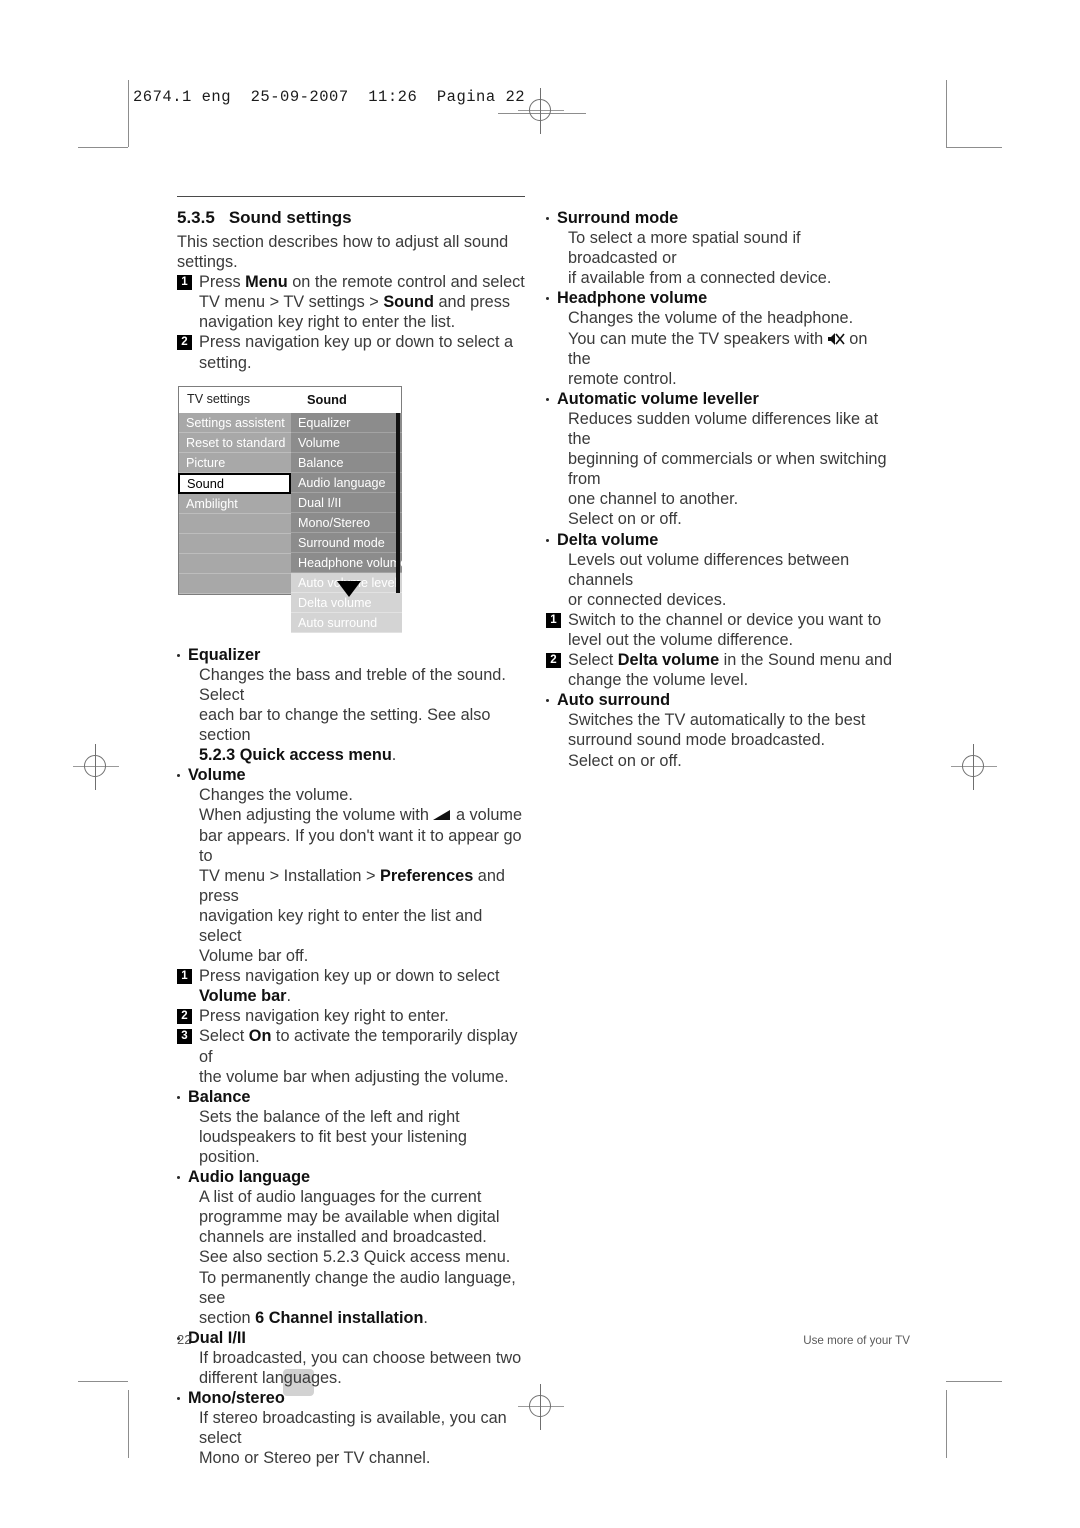 Image resolution: width=1080 pixels, height=1528 pixels. I want to click on tv-menu-item-sound-selected: Sound, so click(234, 483).